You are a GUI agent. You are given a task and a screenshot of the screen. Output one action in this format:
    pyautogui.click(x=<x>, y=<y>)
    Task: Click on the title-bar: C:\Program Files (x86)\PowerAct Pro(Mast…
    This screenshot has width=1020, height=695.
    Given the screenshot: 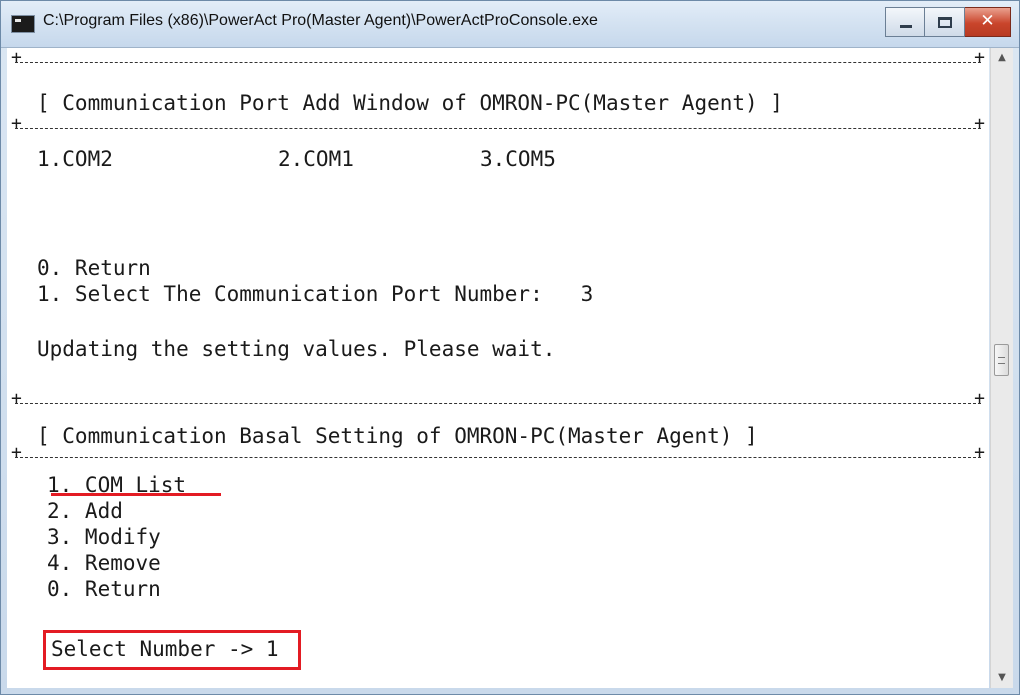 What is the action you would take?
    pyautogui.click(x=510, y=24)
    